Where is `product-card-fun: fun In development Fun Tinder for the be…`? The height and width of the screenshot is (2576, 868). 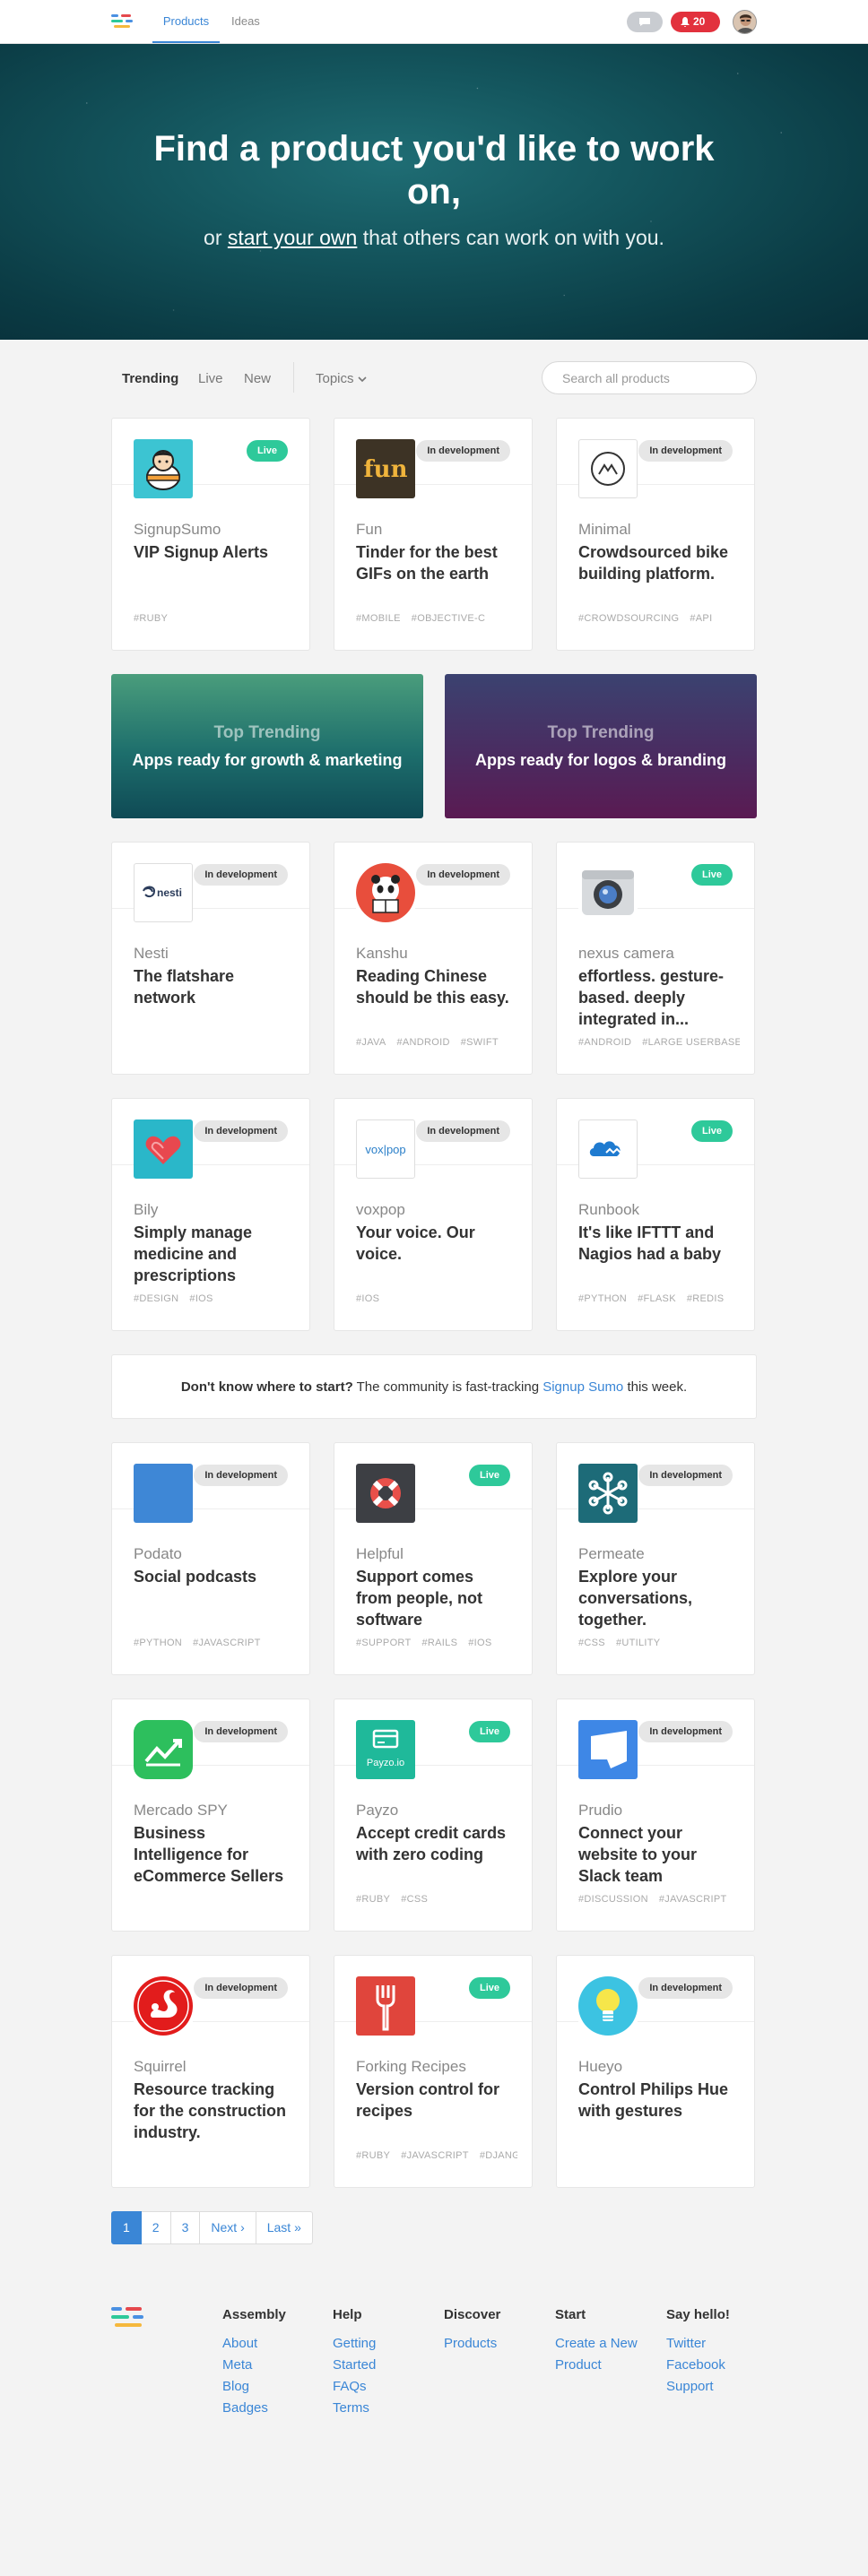
product-card-fun: fun In development Fun Tinder for the be… is located at coordinates (434, 534).